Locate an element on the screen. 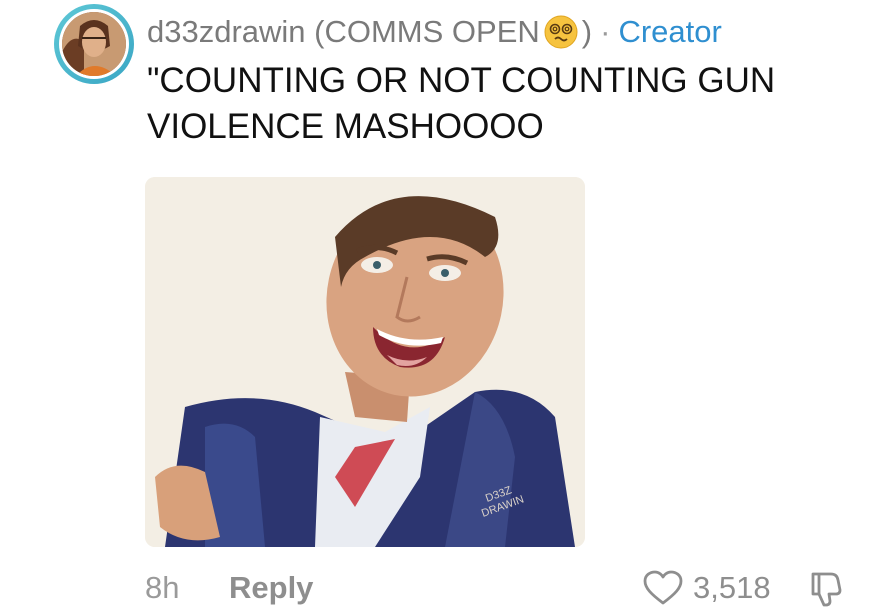  dizzy-face-emoji-icon is located at coordinates (561, 32).